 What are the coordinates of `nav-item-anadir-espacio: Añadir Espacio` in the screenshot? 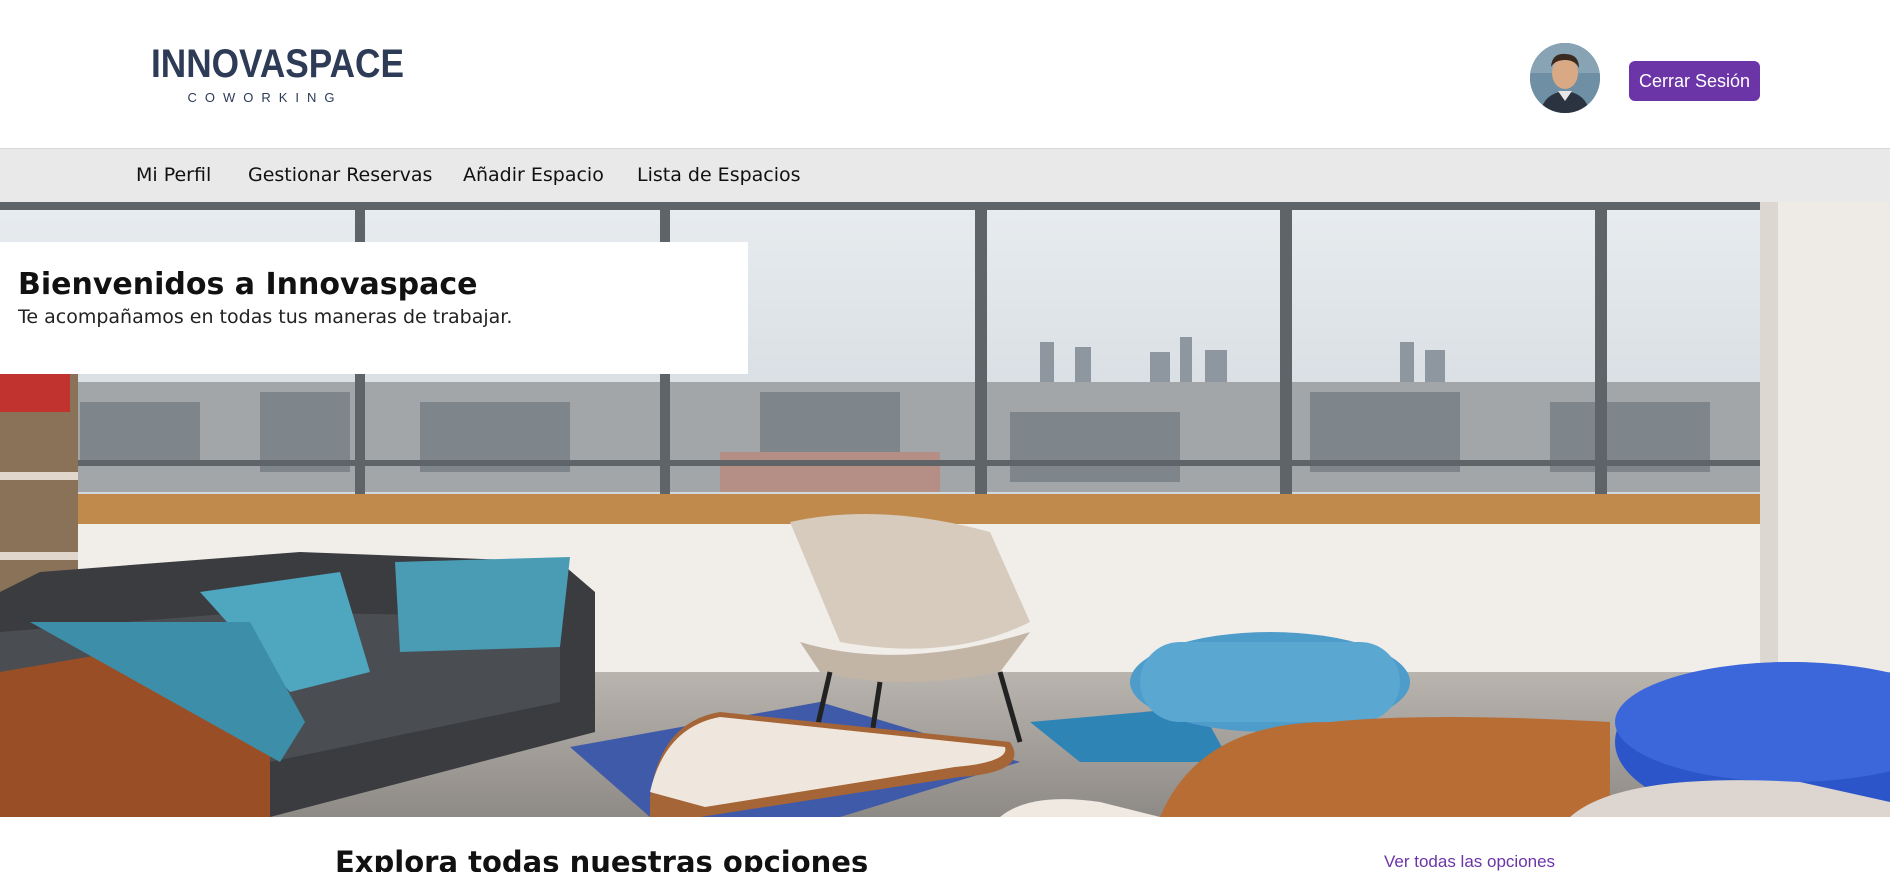 It's located at (533, 175).